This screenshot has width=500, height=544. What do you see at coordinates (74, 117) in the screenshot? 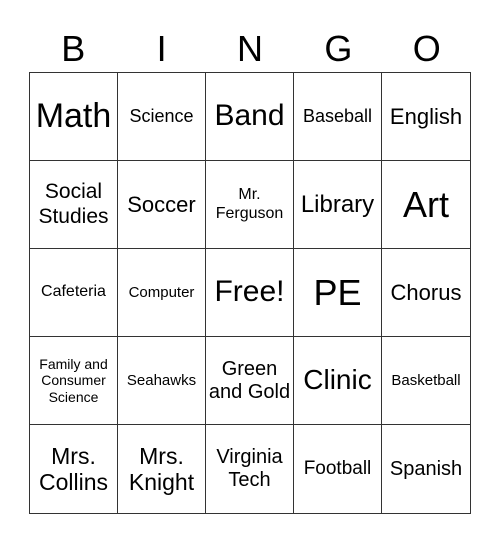
I see `bingo-cell: Math` at bounding box center [74, 117].